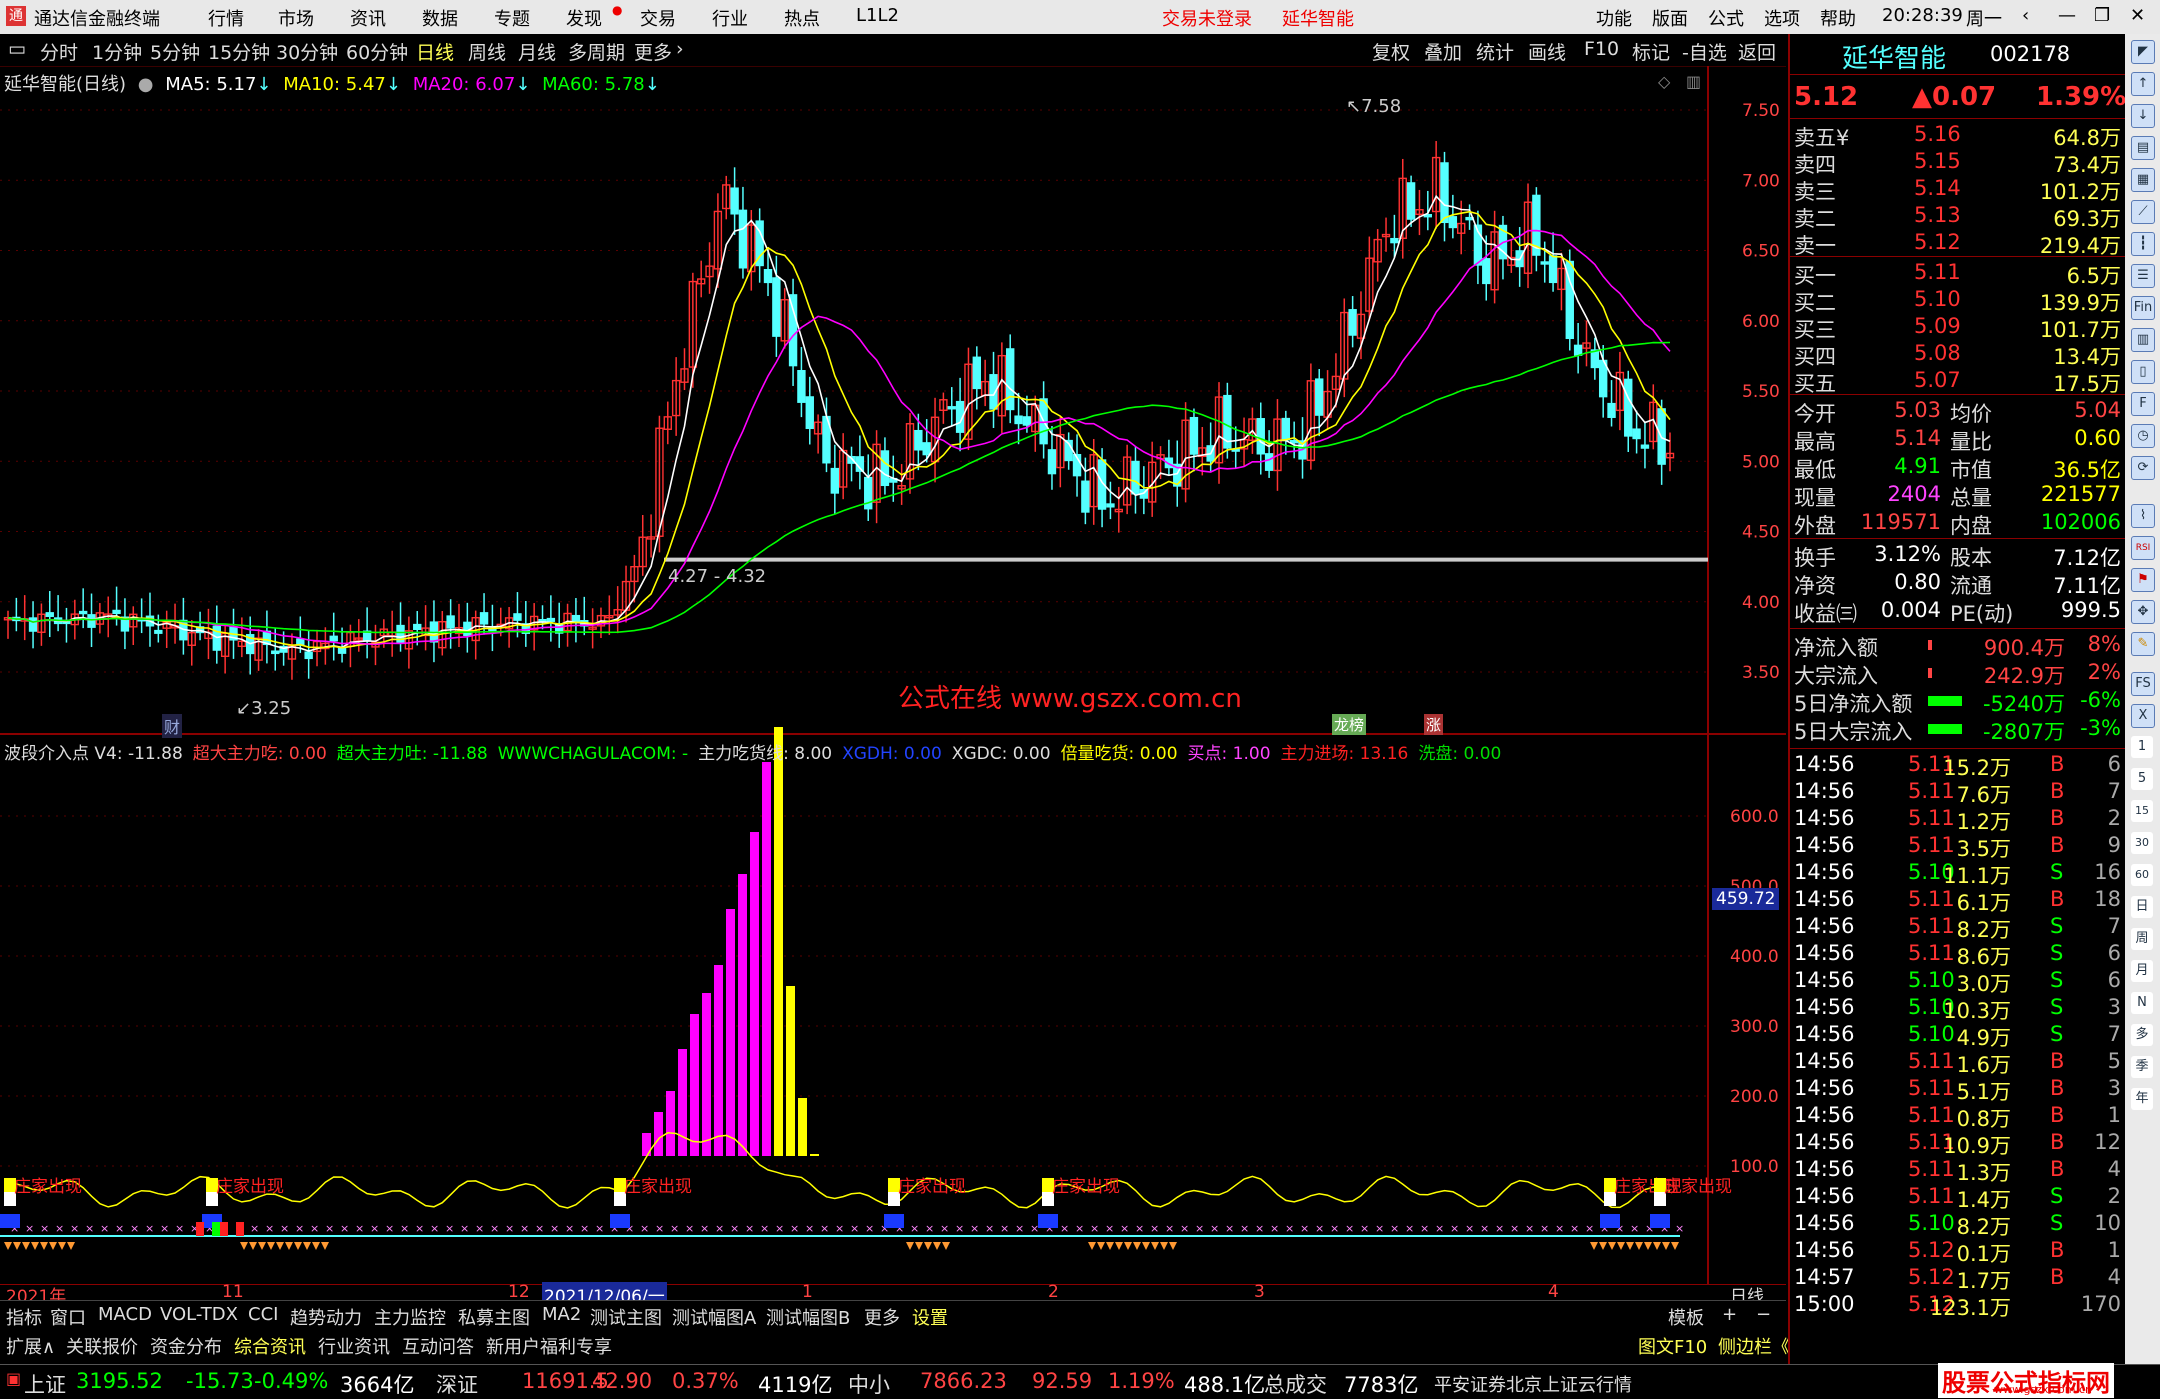  Describe the element at coordinates (1957, 355) in the screenshot. I see `buy-row: 买四 5.08 13.4万` at that location.